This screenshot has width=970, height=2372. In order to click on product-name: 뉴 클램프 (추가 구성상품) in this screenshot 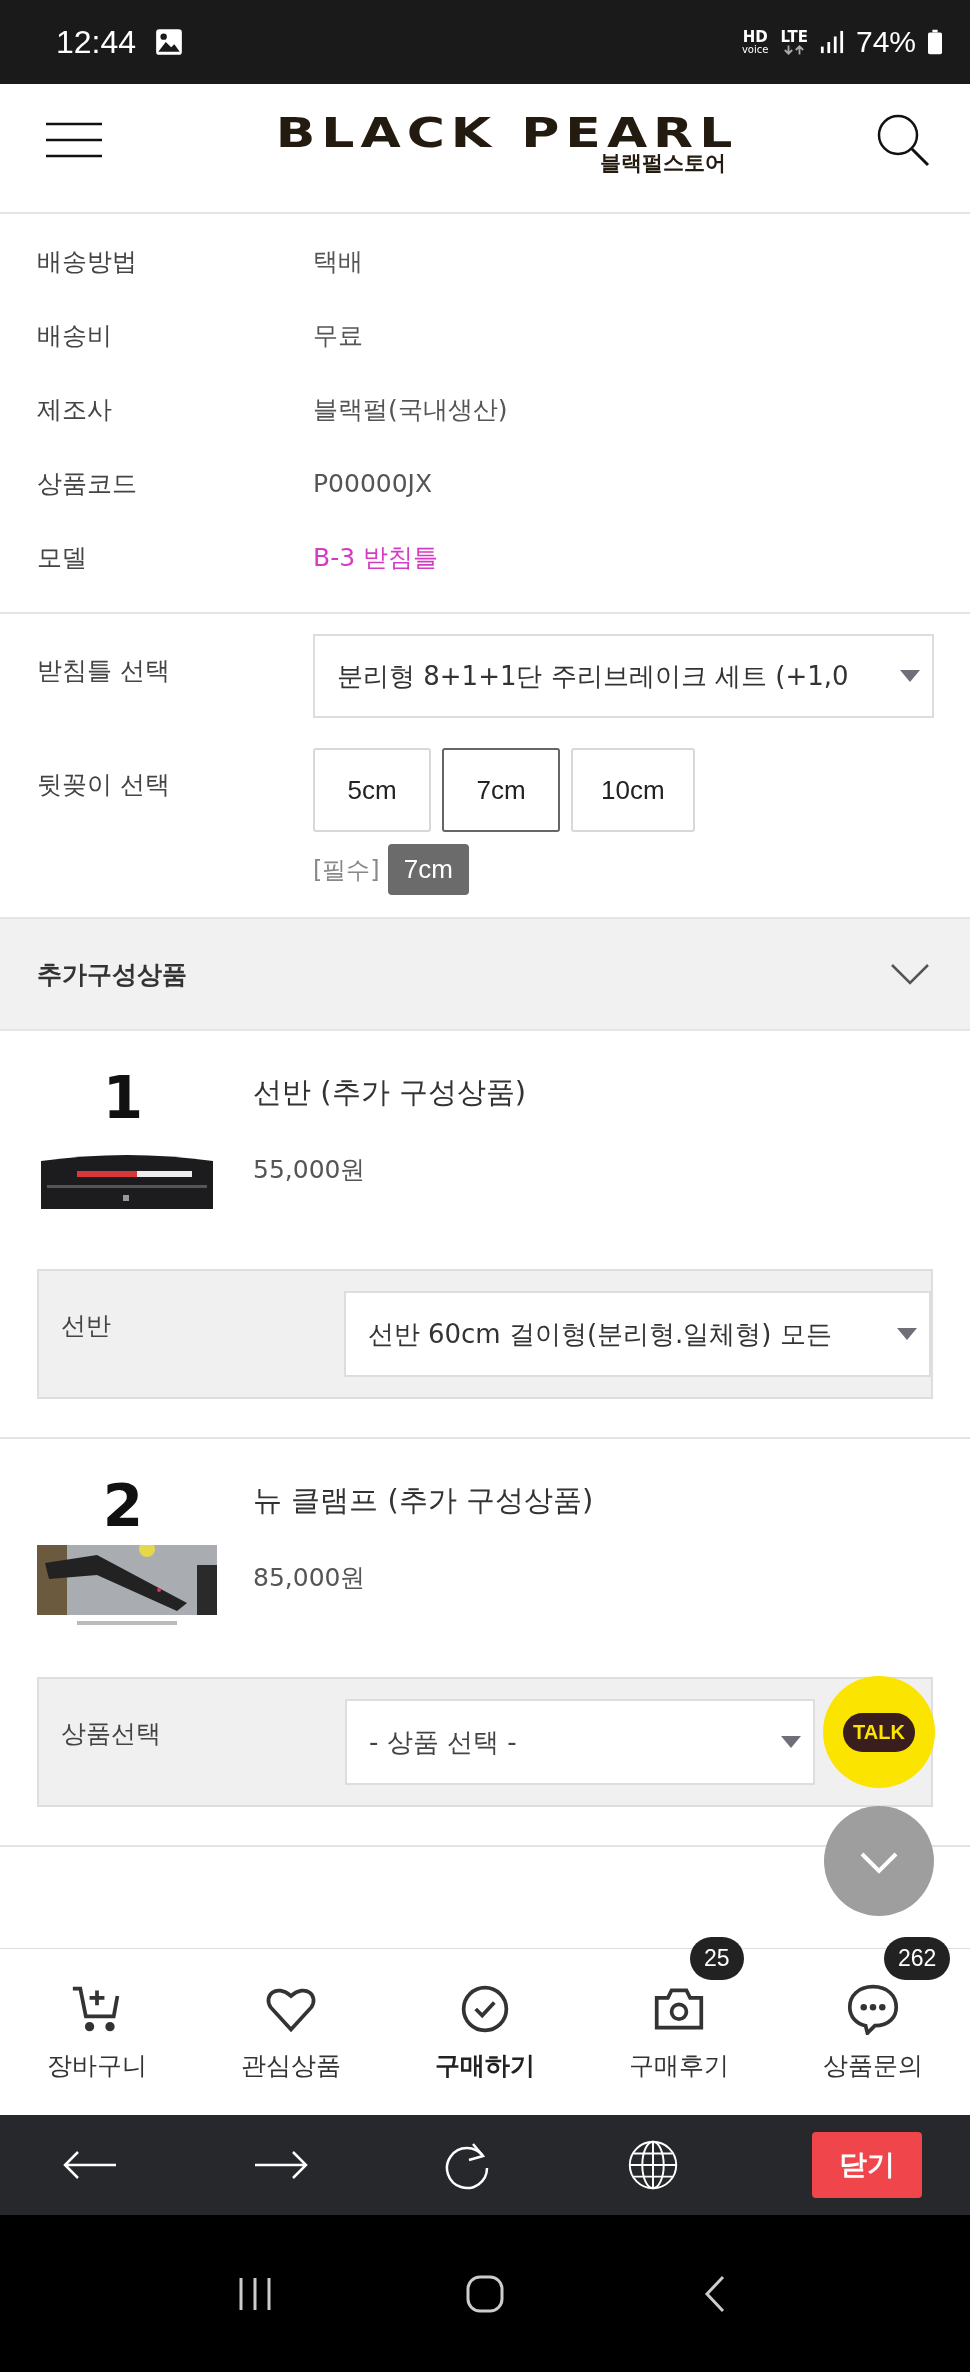, I will do `click(423, 1501)`.